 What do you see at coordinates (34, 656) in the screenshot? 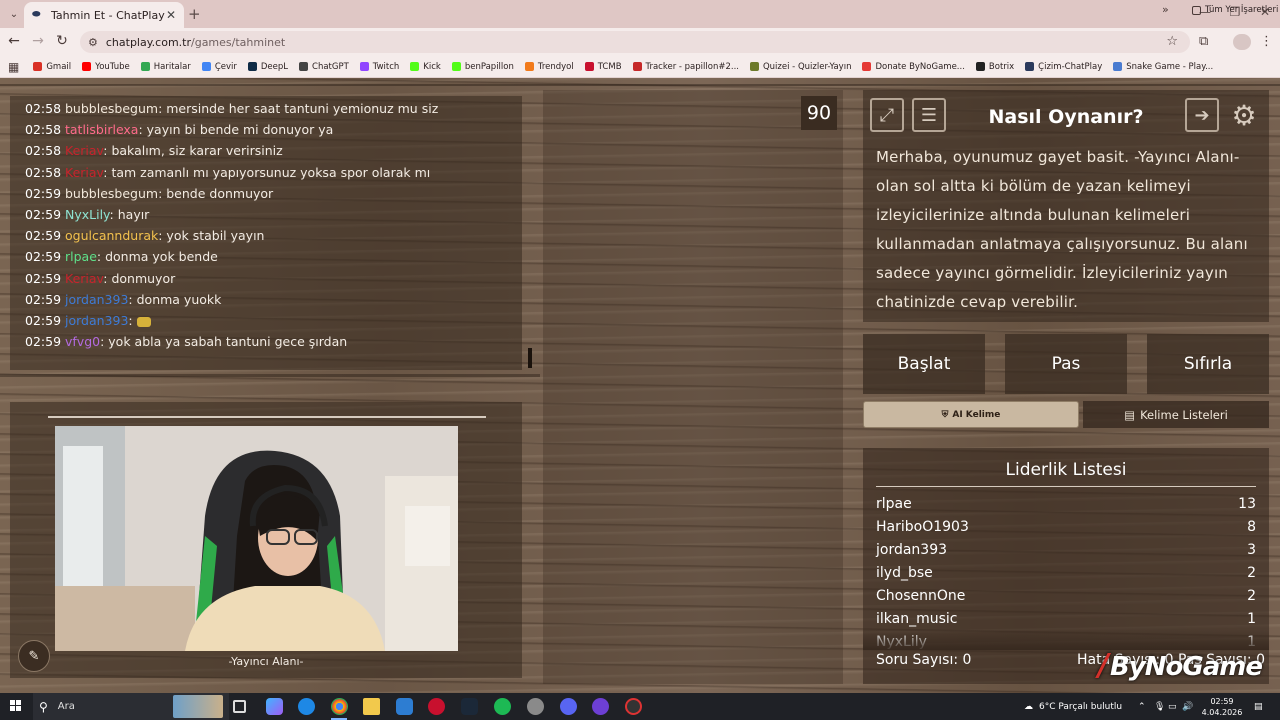
I see `pen-icon: ✎` at bounding box center [34, 656].